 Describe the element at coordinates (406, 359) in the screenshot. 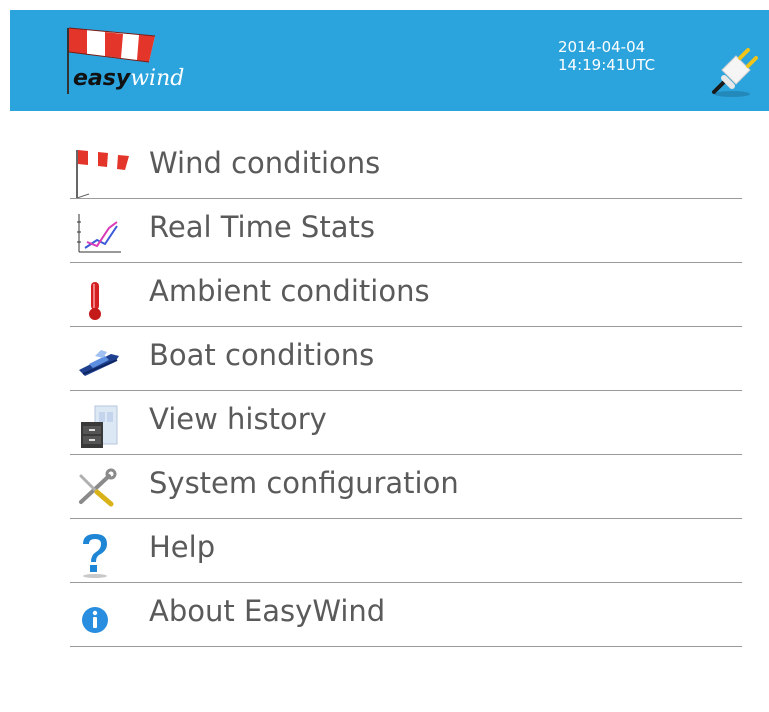

I see `menu-item-boat-conditions: Boat conditions` at that location.